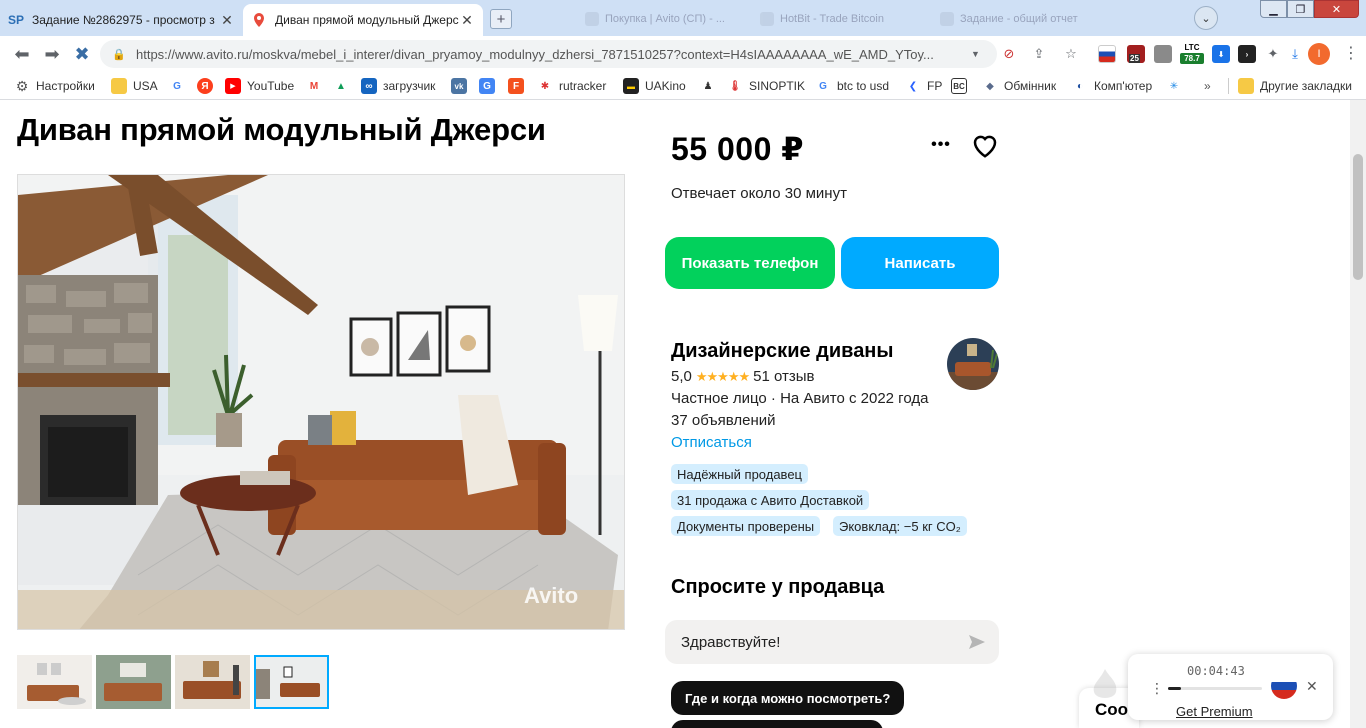  I want to click on seller-name: Дизайнерские диваны, so click(782, 351).